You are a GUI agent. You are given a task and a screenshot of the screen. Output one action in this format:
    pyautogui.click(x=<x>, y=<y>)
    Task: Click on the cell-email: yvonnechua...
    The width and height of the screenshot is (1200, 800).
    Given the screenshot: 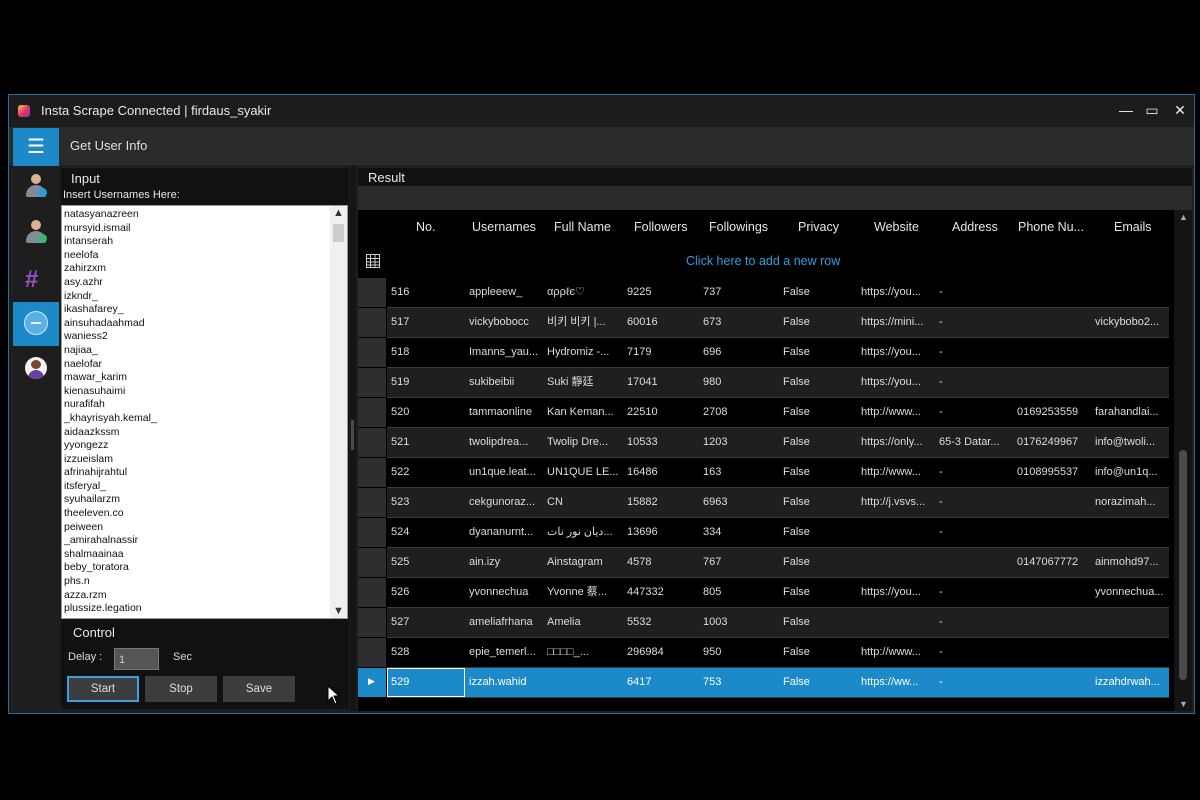 What is the action you would take?
    pyautogui.click(x=1132, y=592)
    